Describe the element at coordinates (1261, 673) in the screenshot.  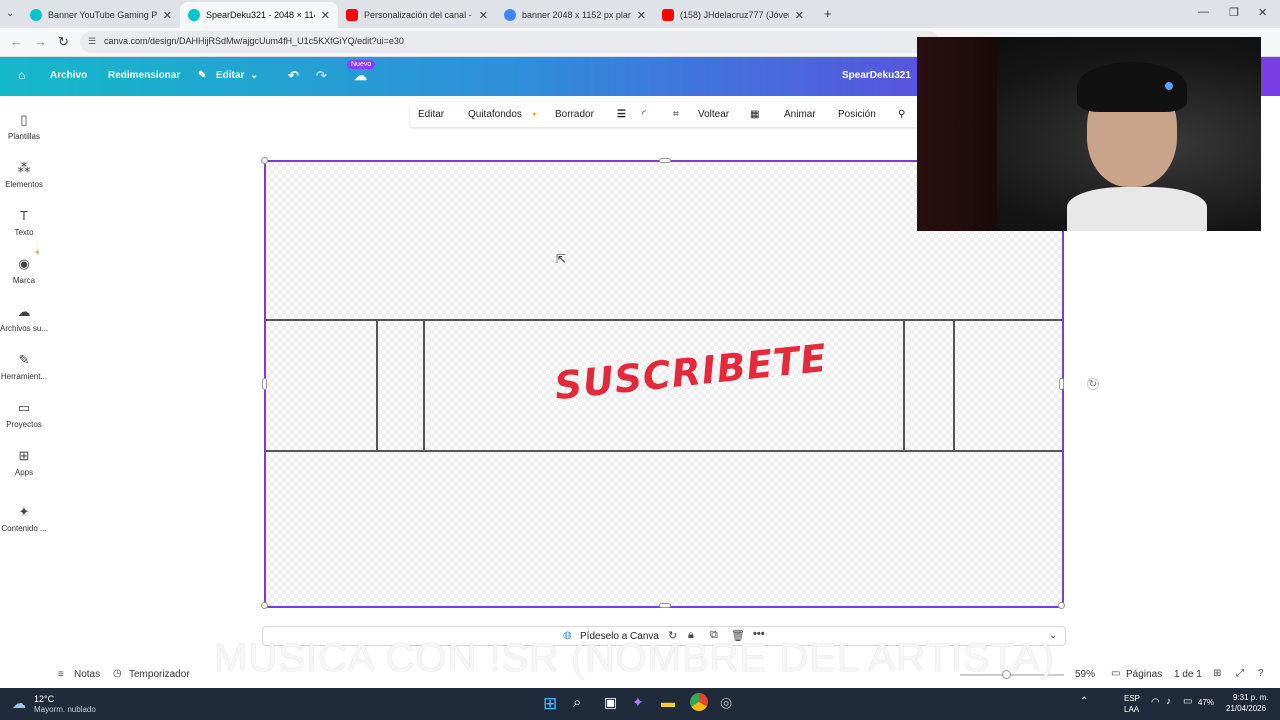
I see `help-icon: ?` at that location.